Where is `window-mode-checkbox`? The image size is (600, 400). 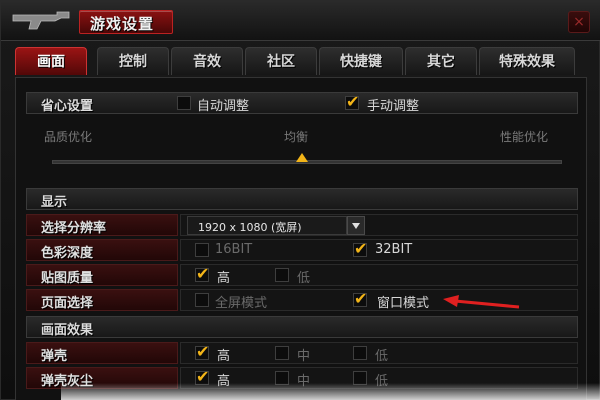
window-mode-checkbox is located at coordinates (360, 298).